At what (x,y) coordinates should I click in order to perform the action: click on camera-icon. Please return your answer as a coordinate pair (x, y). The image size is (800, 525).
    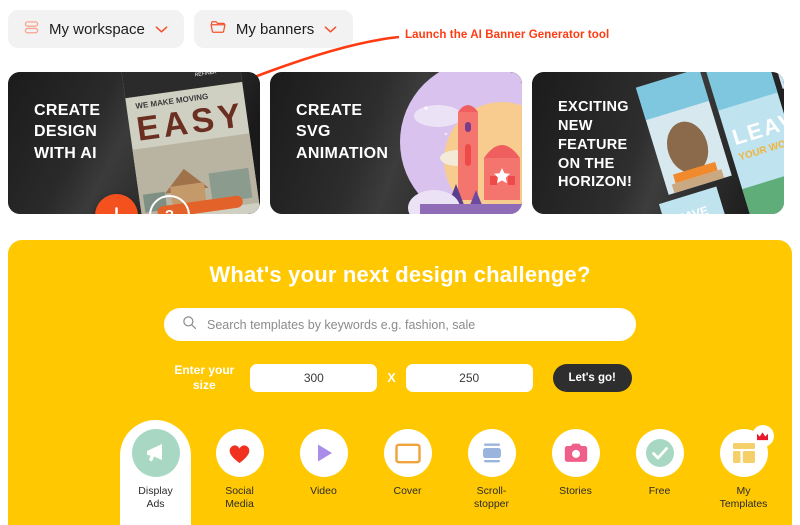
    Looking at the image, I should click on (575, 453).